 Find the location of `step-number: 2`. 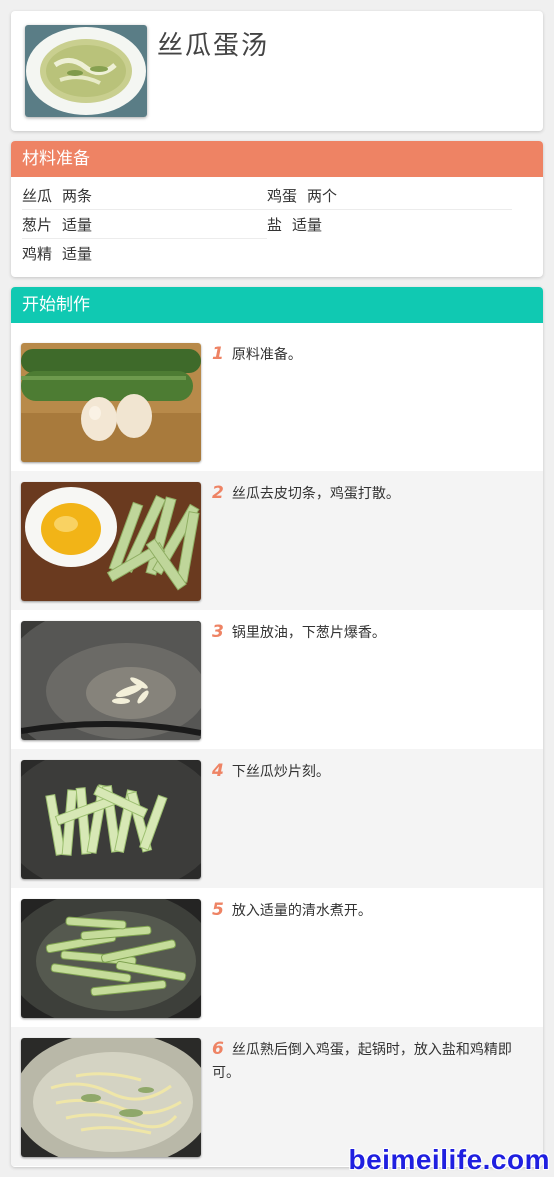

step-number: 2 is located at coordinates (218, 493).